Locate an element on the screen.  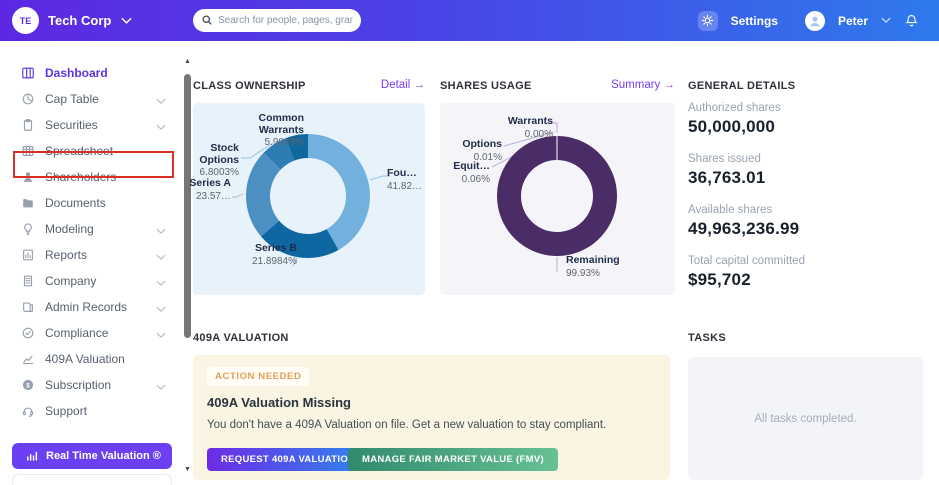
class-ownership-title: CLASS OWNERSHIP is located at coordinates (249, 86).